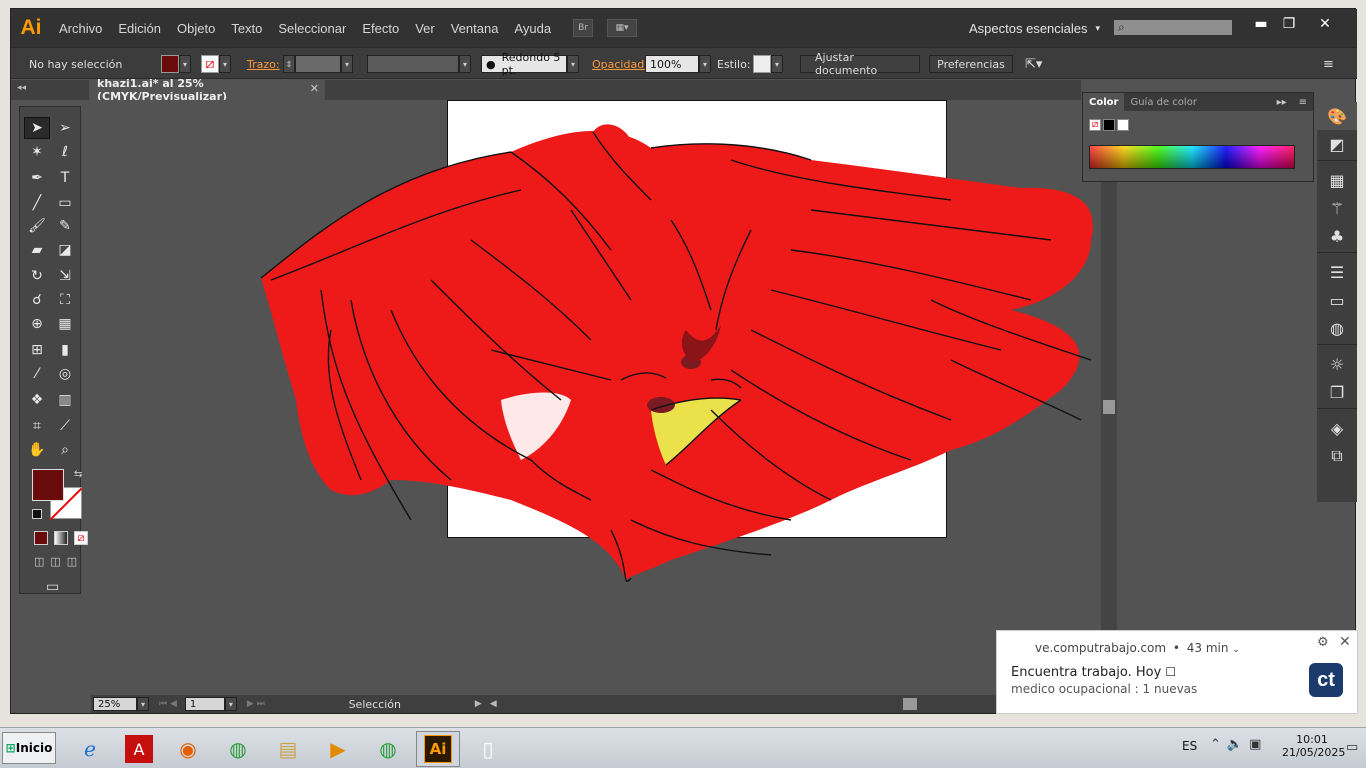 This screenshot has height=768, width=1366. What do you see at coordinates (37, 300) in the screenshot?
I see `warp-tool-icon: ☌` at bounding box center [37, 300].